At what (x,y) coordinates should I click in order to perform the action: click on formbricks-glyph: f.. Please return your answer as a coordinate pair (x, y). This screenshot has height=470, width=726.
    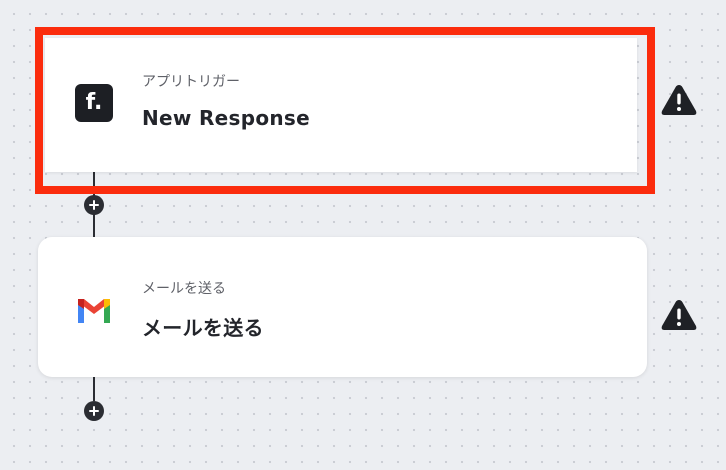
    Looking at the image, I should click on (94, 102).